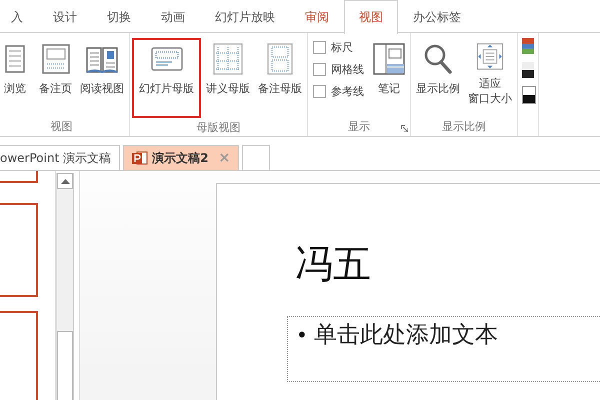 This screenshot has height=400, width=600. What do you see at coordinates (359, 126) in the screenshot?
I see `group-label: 显示` at bounding box center [359, 126].